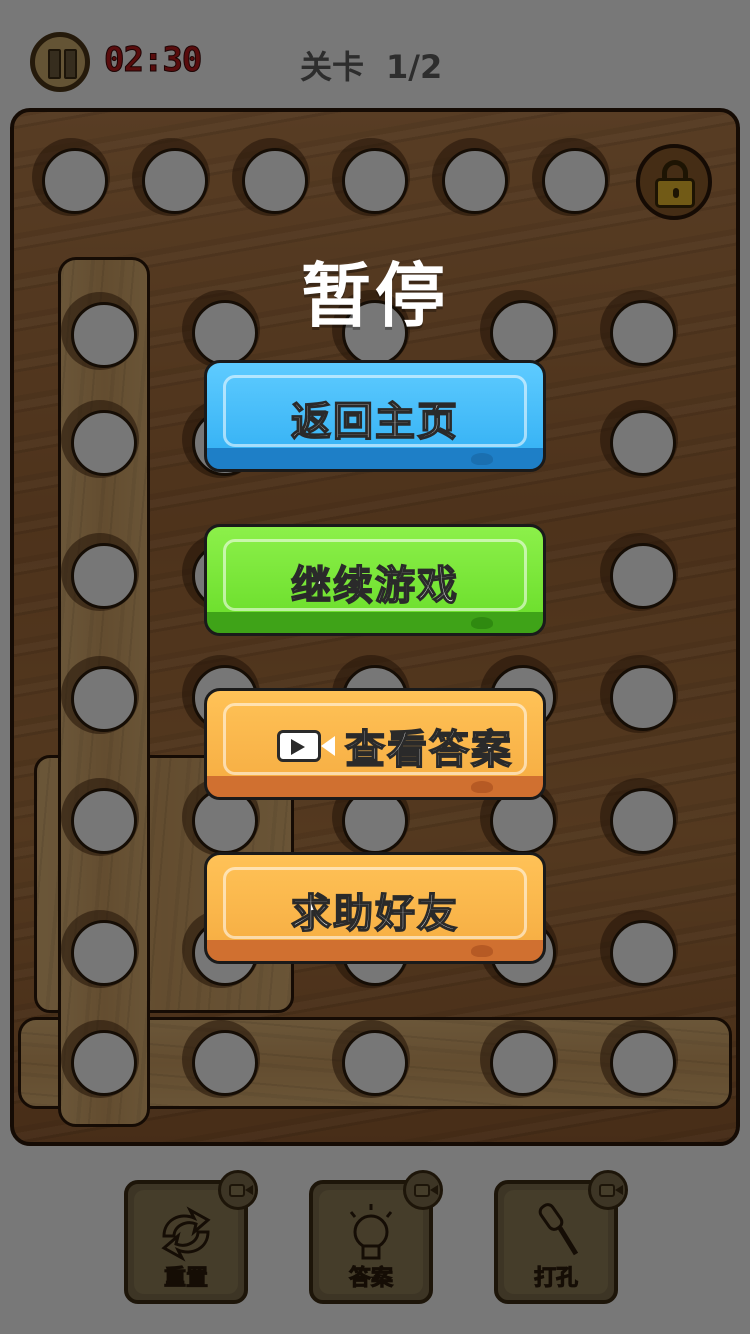 This screenshot has width=750, height=1334. I want to click on continue-game-button: 继续游戏, so click(375, 580).